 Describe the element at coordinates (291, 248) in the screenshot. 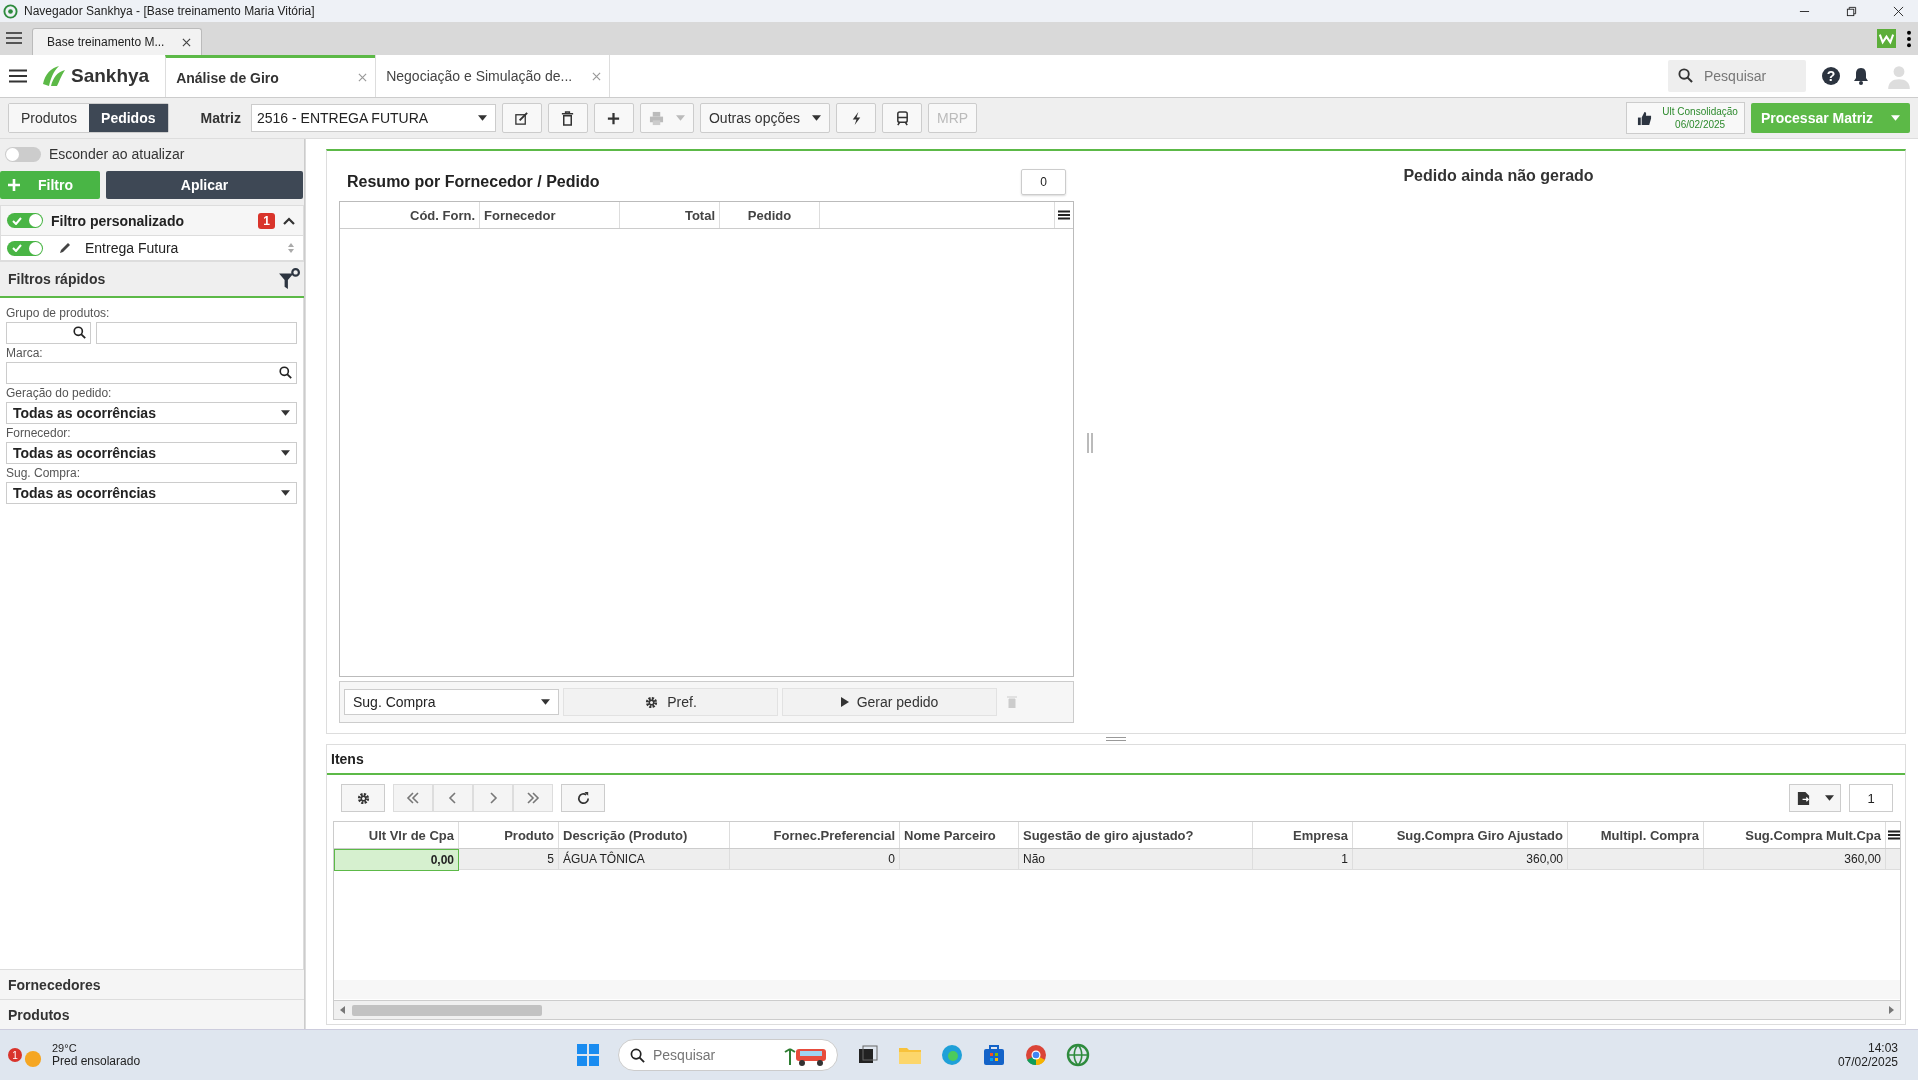

I see `scroll-arrows-icon` at that location.